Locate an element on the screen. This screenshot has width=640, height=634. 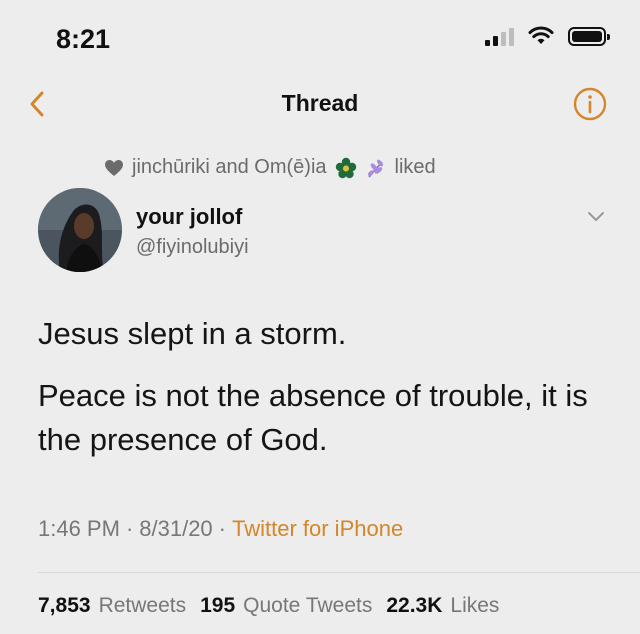
author-display-name: your jollof is located at coordinates (189, 217).